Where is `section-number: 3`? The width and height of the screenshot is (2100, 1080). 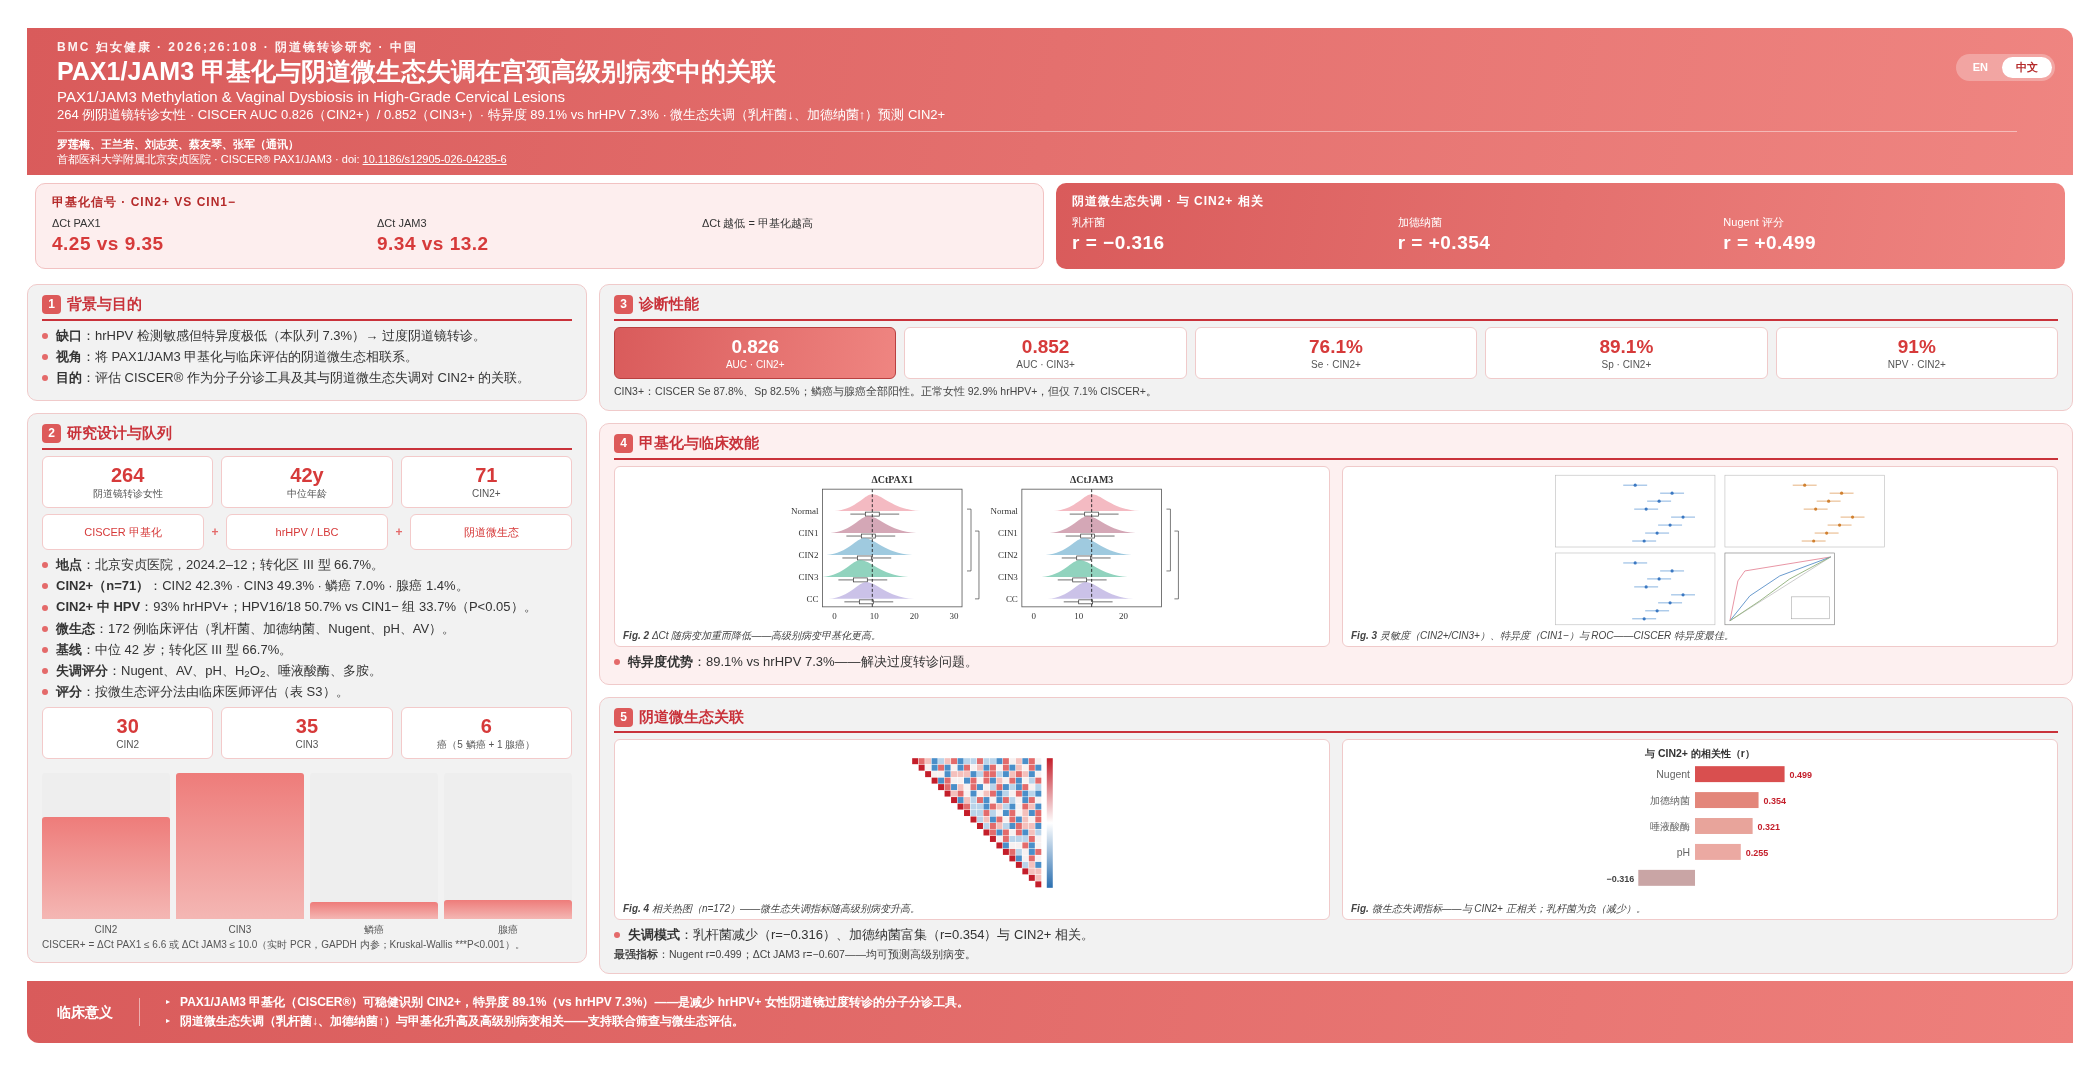
section-number: 3 is located at coordinates (623, 304).